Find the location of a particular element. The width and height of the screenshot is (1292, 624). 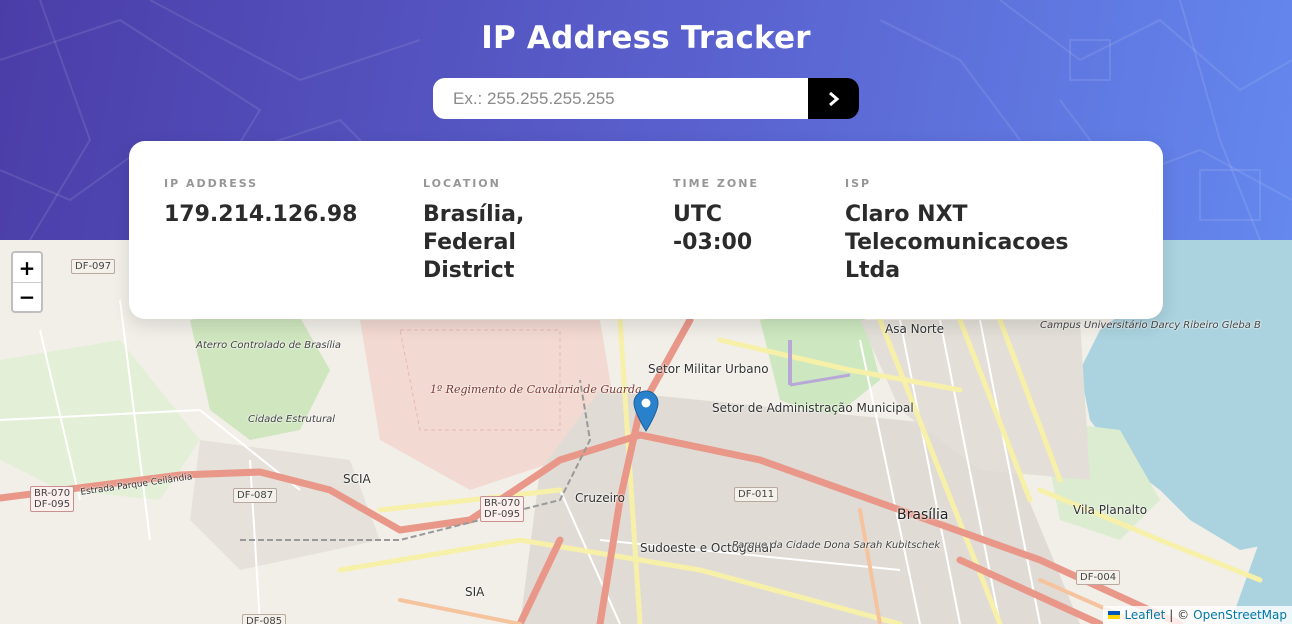

road-shield-br070-a: BR-070 DF-095 is located at coordinates (52, 499).